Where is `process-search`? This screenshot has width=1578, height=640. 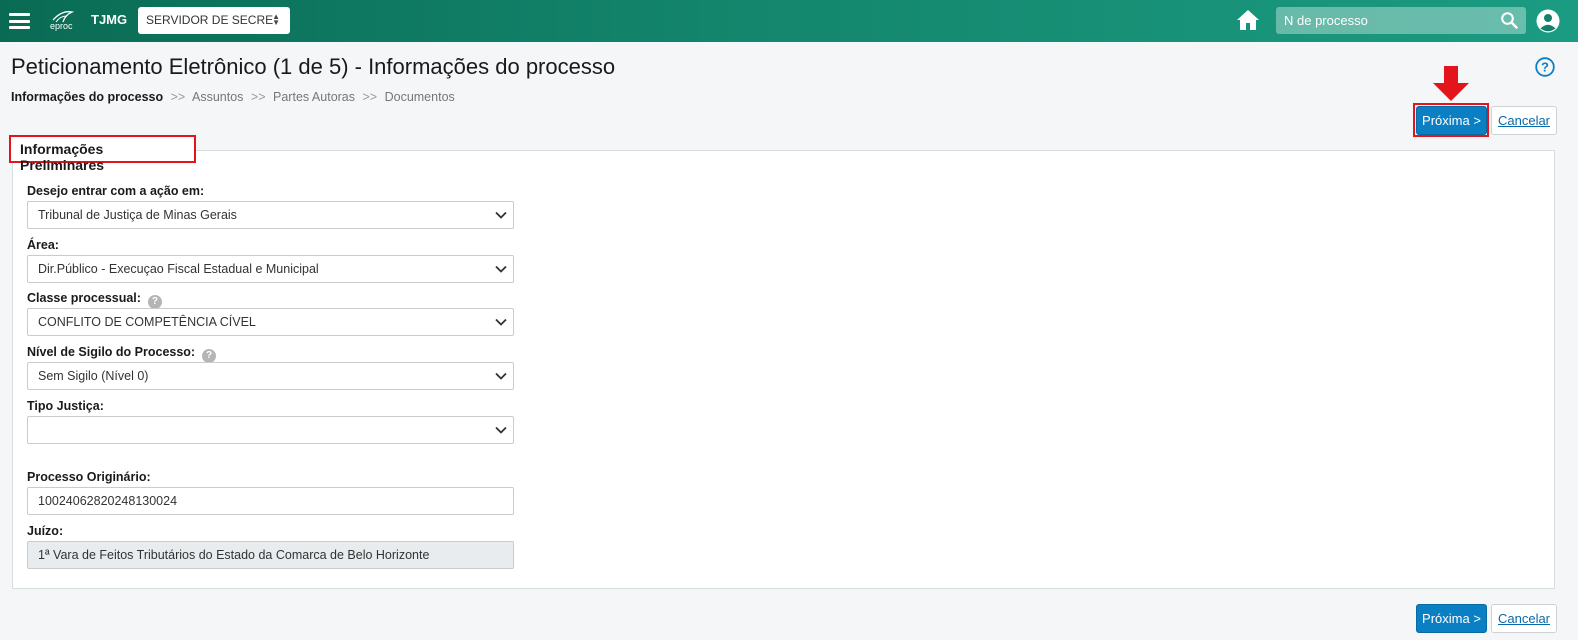
process-search is located at coordinates (1401, 20).